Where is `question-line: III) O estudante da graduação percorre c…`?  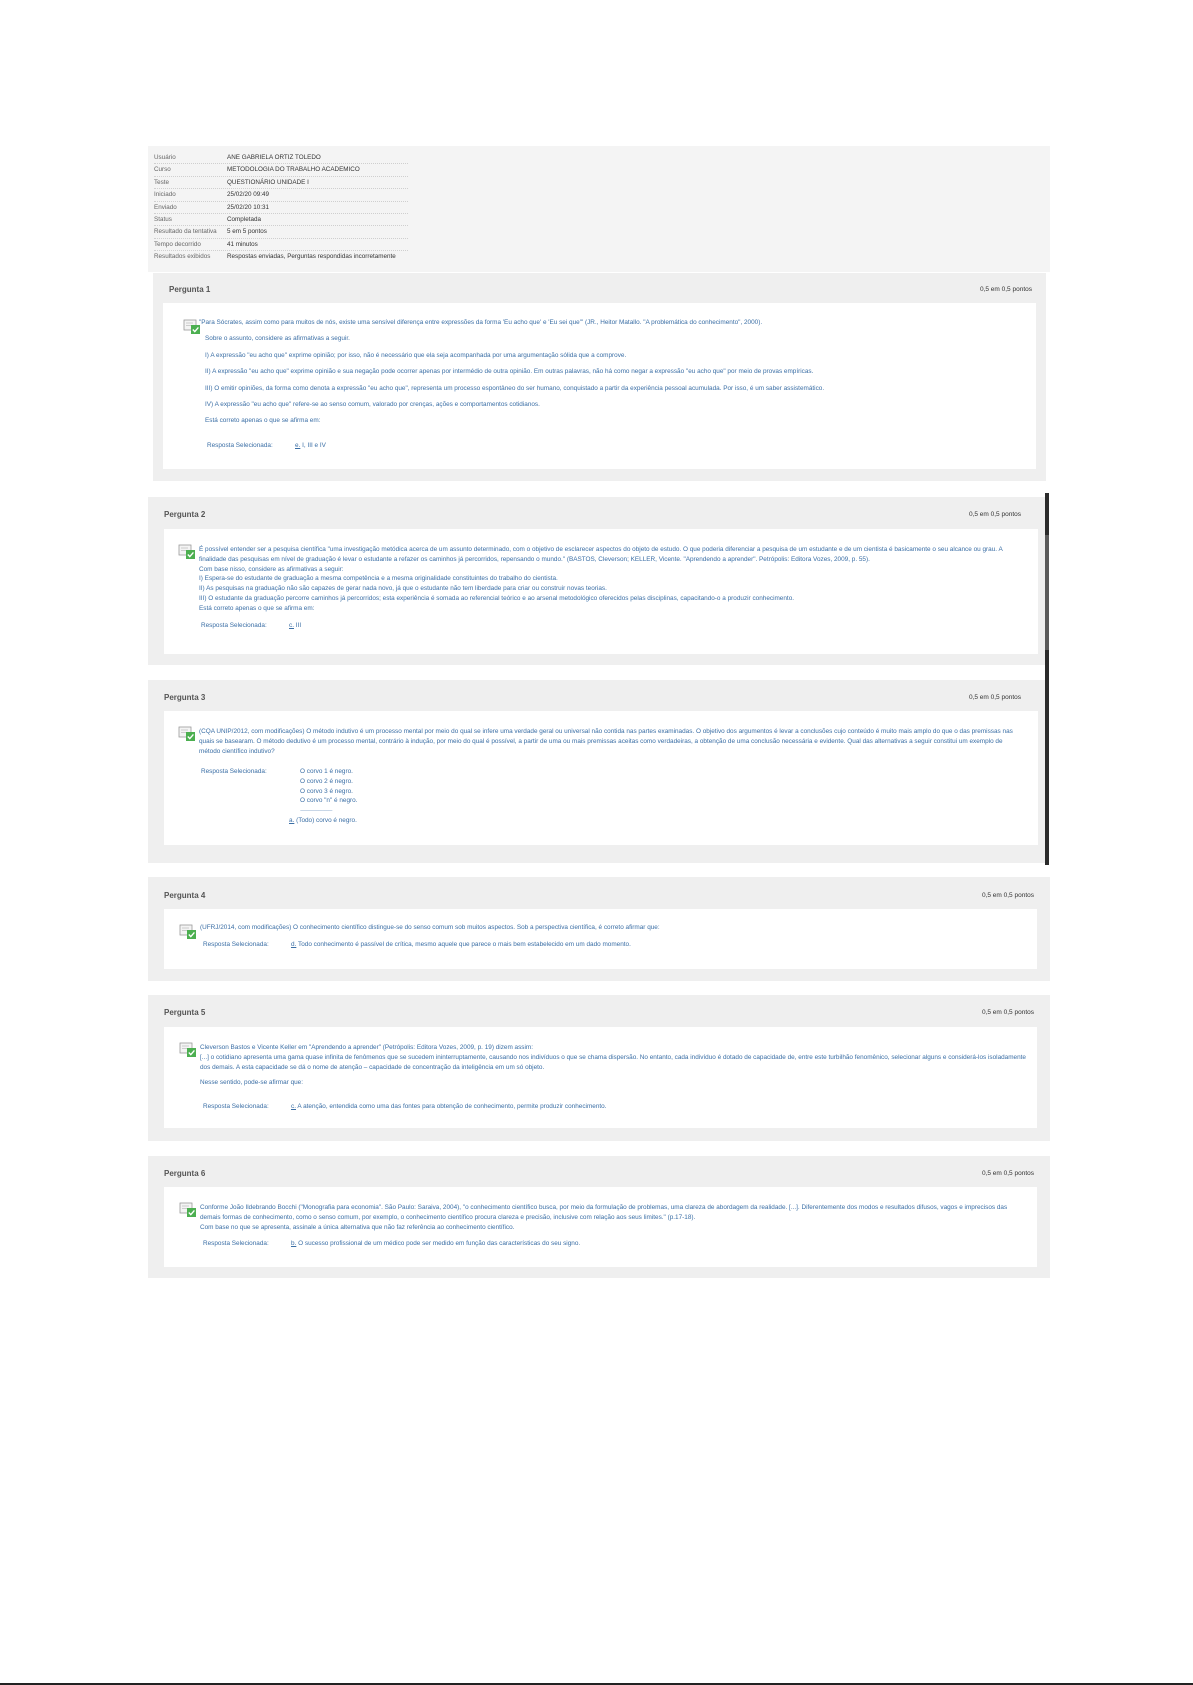
question-line: III) O estudante da graduação percorre c… is located at coordinates (497, 598).